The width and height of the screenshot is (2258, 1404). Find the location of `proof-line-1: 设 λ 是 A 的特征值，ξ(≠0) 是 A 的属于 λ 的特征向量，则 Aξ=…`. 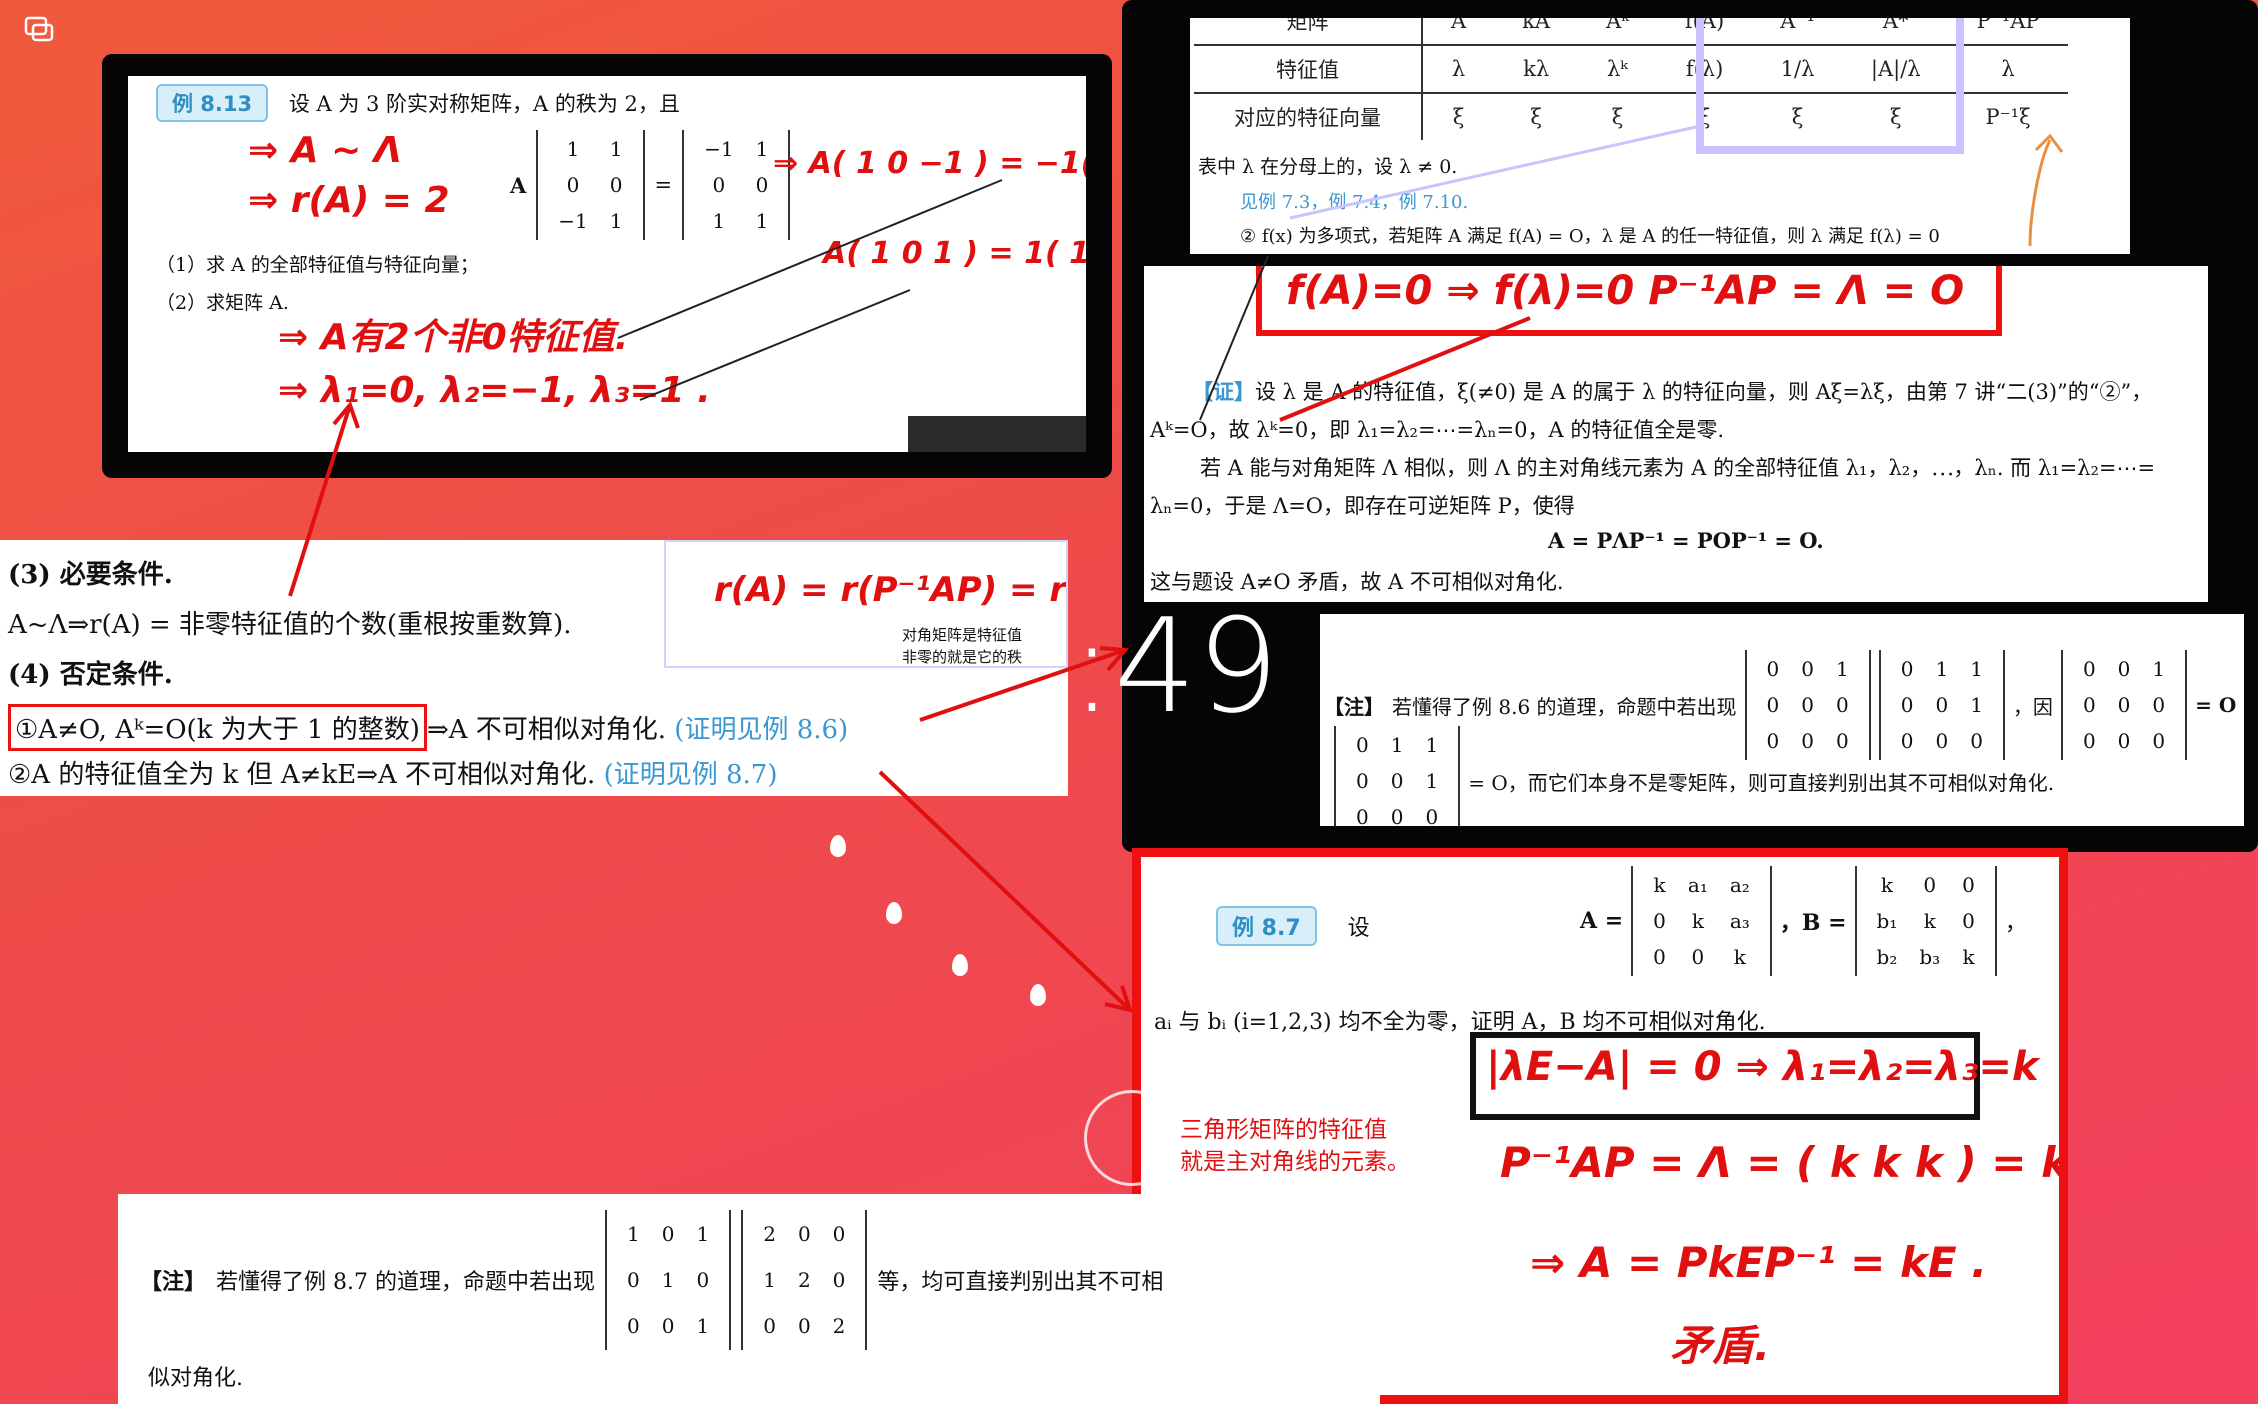

proof-line-1: 设 λ 是 A 的特征值，ξ(≠0) 是 A 的属于 λ 的特征向量，则 Aξ=… is located at coordinates (1704, 392).